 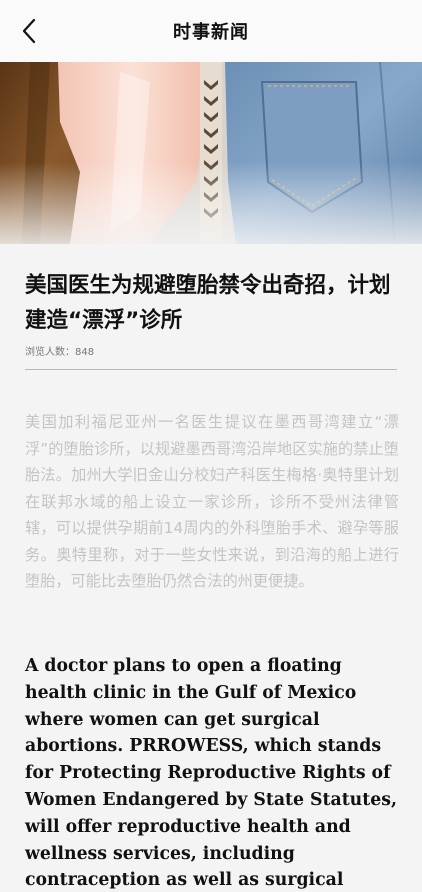 I want to click on divider, so click(x=211, y=369).